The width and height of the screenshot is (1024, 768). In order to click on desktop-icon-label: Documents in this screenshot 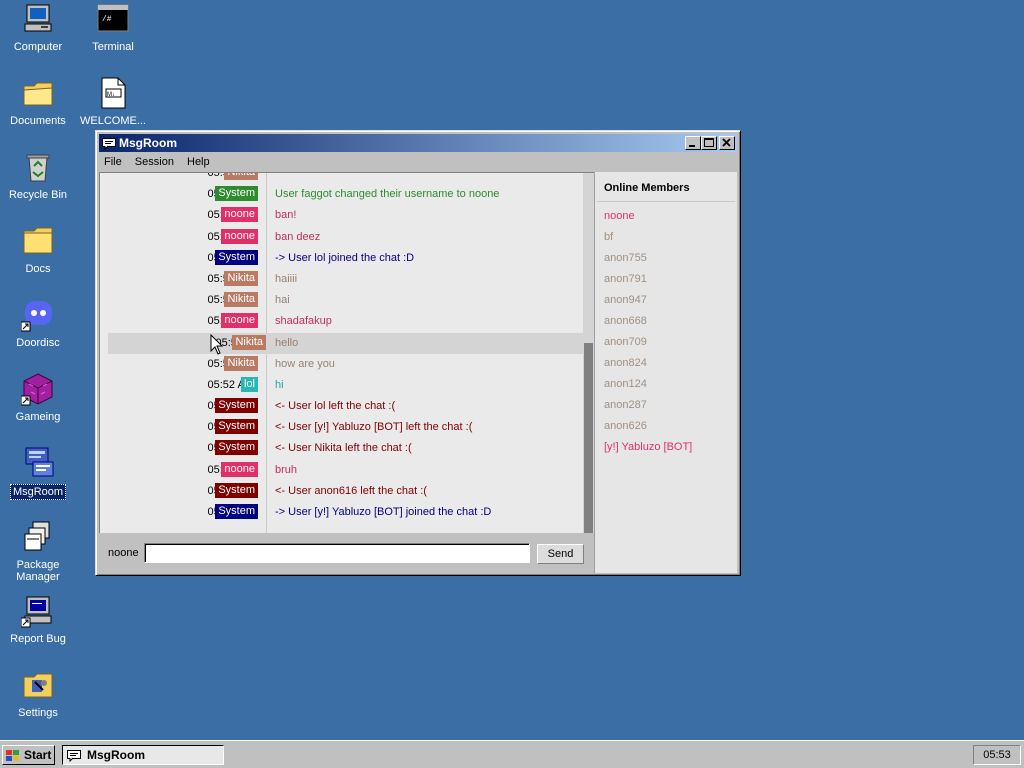, I will do `click(38, 121)`.